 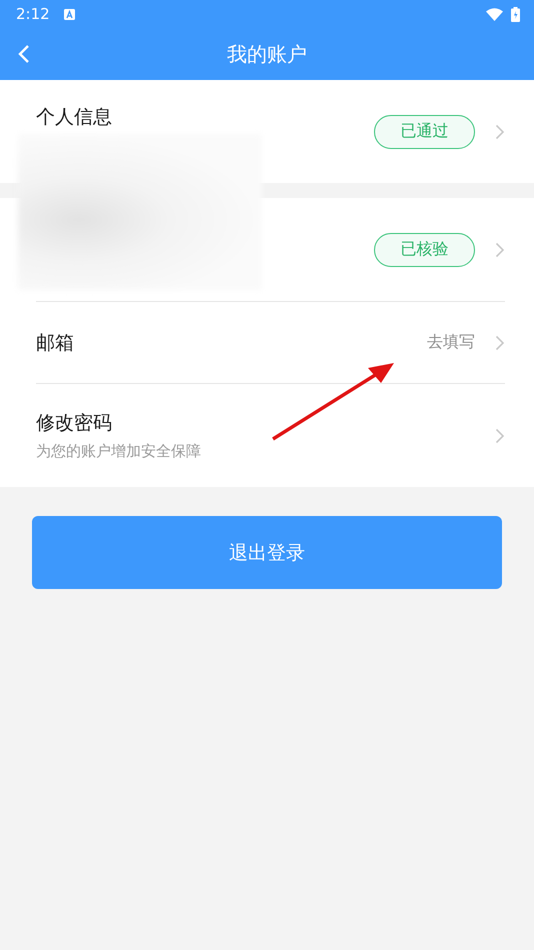 I want to click on back-icon, so click(x=24, y=54).